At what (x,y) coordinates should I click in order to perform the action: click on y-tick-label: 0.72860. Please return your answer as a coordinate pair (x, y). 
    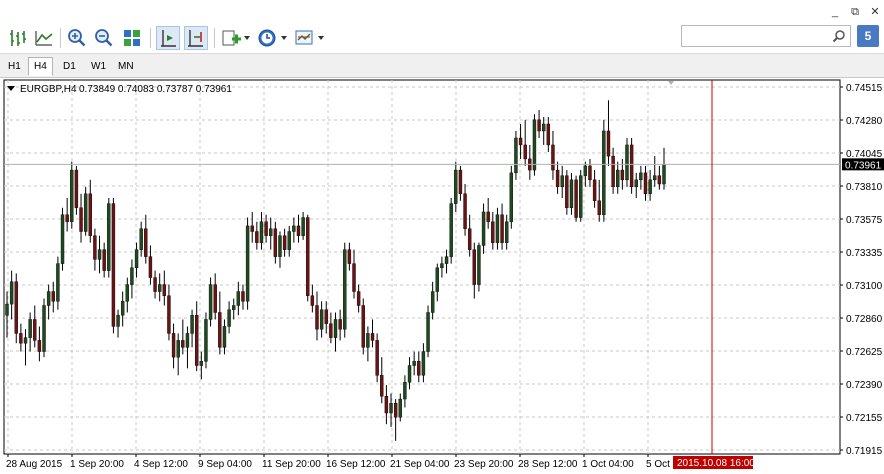
    Looking at the image, I should click on (864, 319).